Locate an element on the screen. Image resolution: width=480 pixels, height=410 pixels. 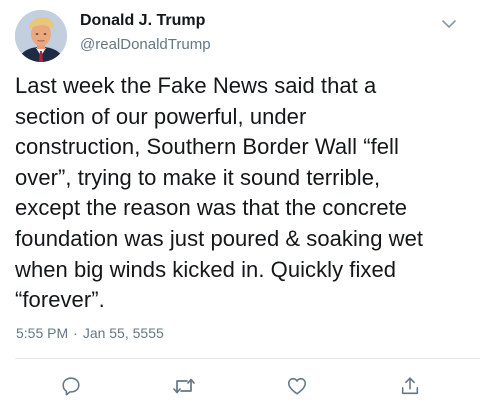
display-name: Donald J. Trump is located at coordinates (142, 21).